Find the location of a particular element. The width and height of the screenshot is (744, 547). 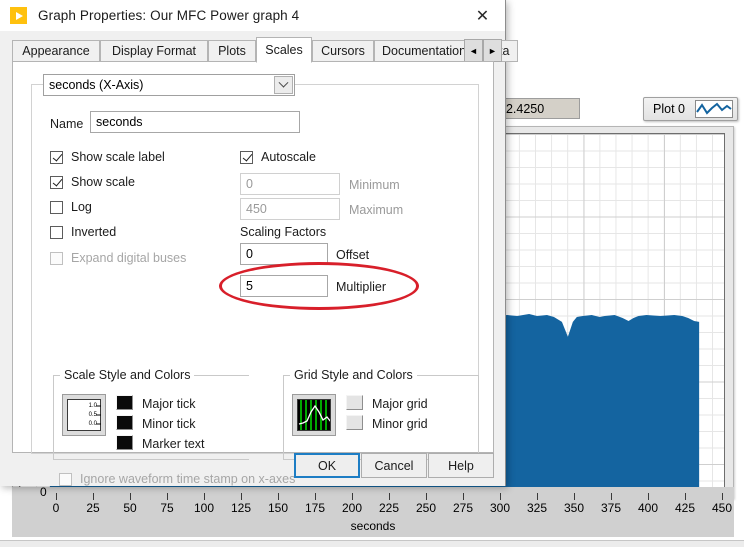

checkbox-inverted: Inverted is located at coordinates (83, 232).